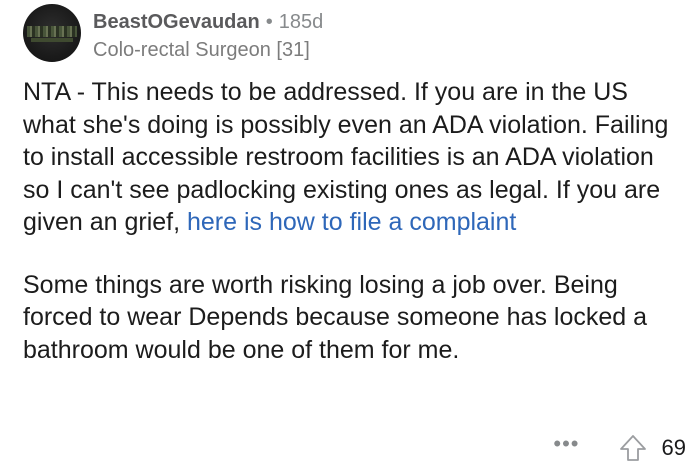  What do you see at coordinates (301, 22) in the screenshot?
I see `comment-age: 185d` at bounding box center [301, 22].